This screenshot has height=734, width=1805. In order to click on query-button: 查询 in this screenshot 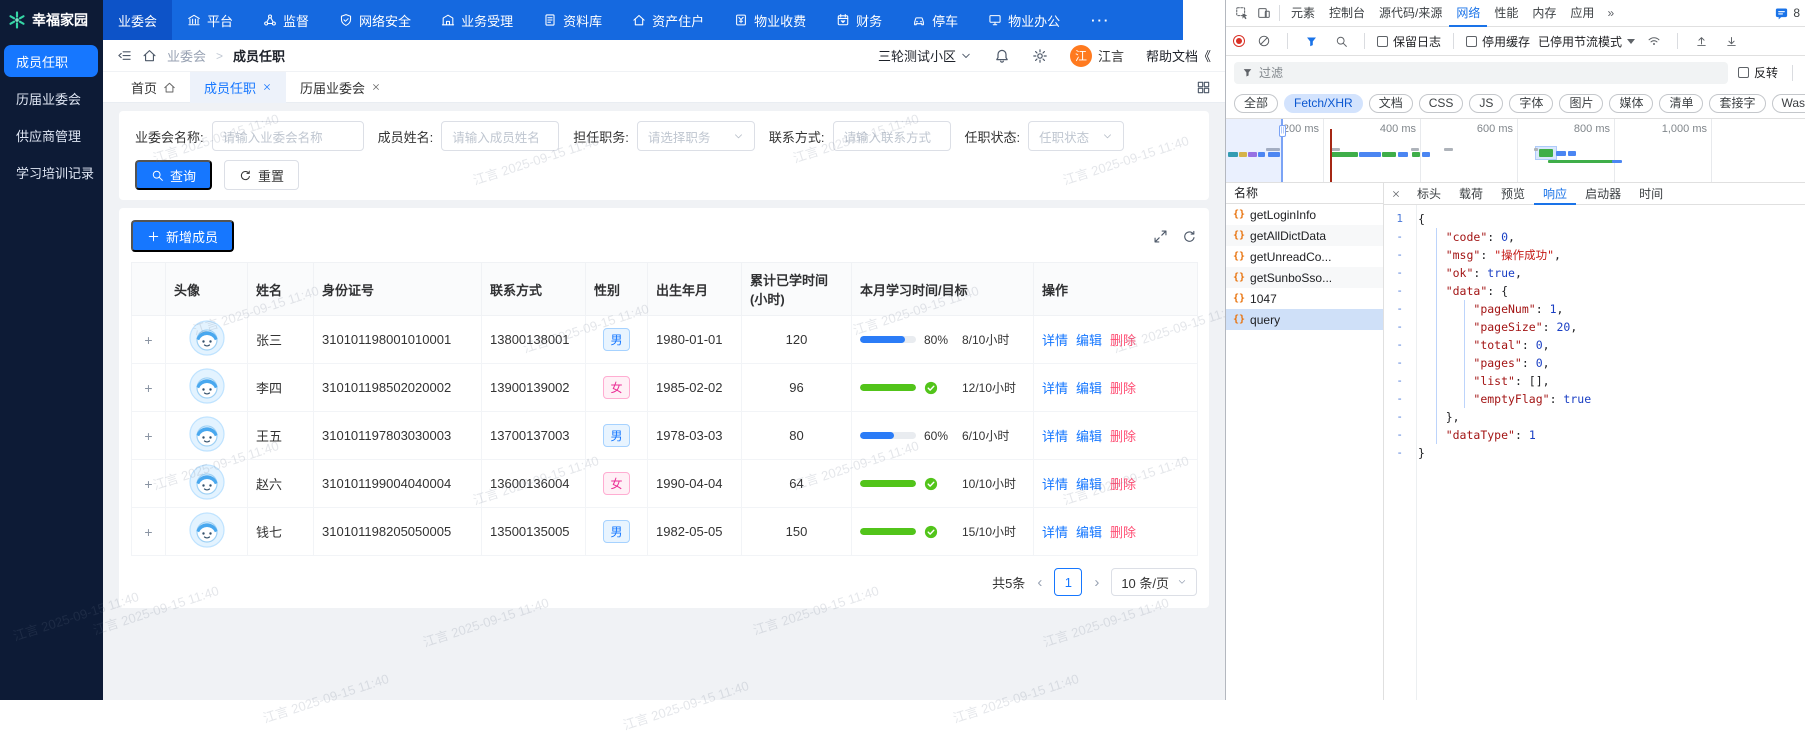, I will do `click(173, 175)`.